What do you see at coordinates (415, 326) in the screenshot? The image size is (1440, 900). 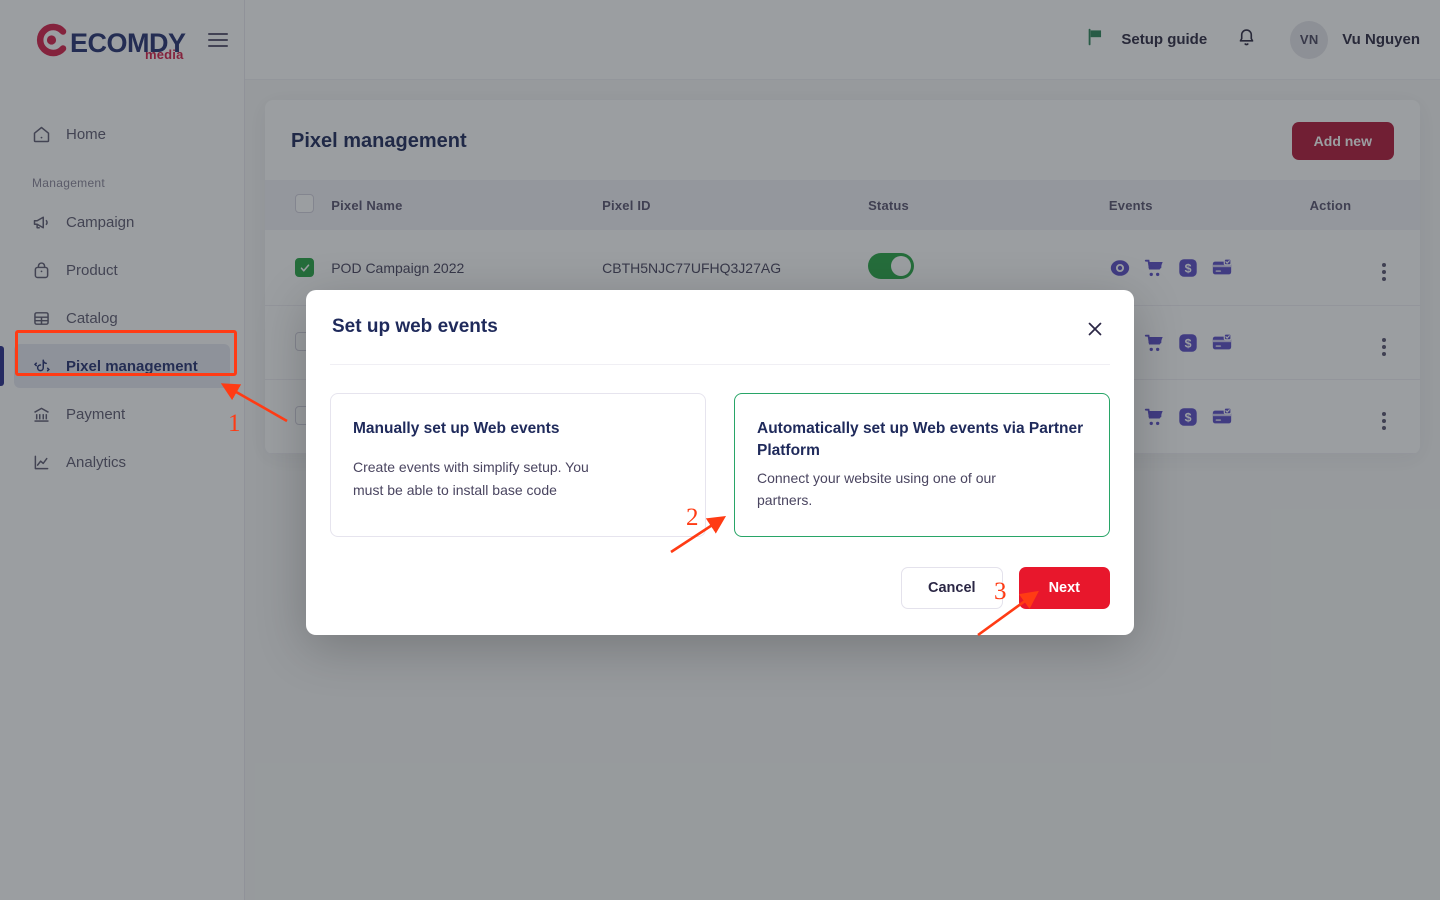 I see `modal-title: Set up web events` at bounding box center [415, 326].